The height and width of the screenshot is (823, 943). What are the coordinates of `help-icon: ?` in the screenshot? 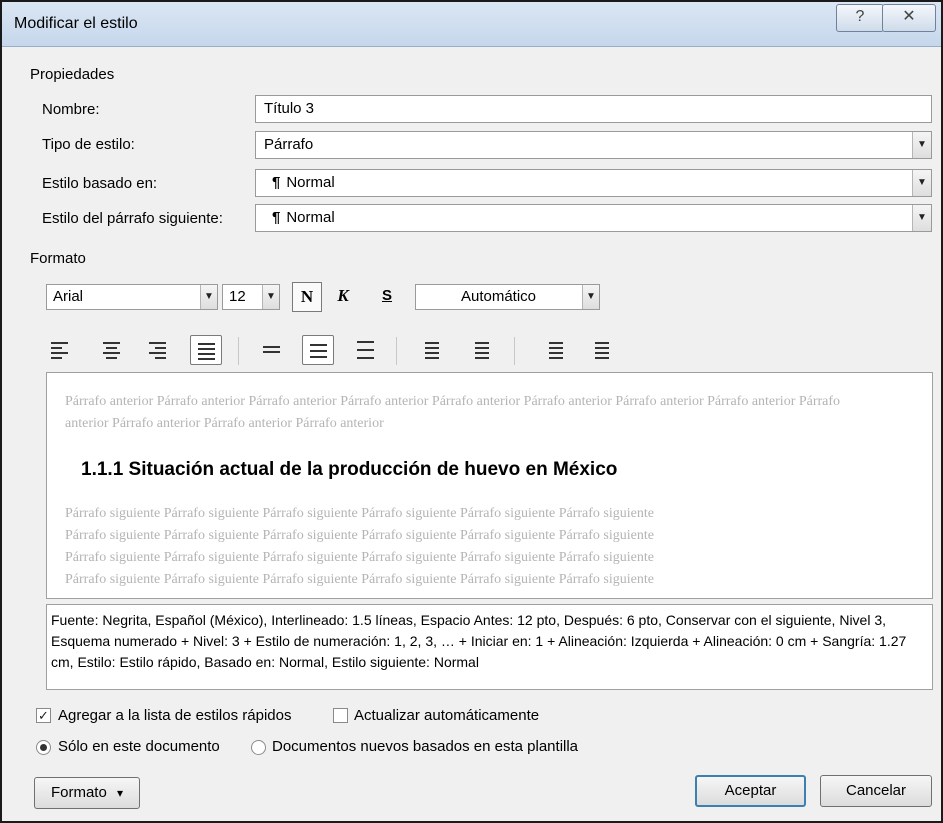 It's located at (860, 16).